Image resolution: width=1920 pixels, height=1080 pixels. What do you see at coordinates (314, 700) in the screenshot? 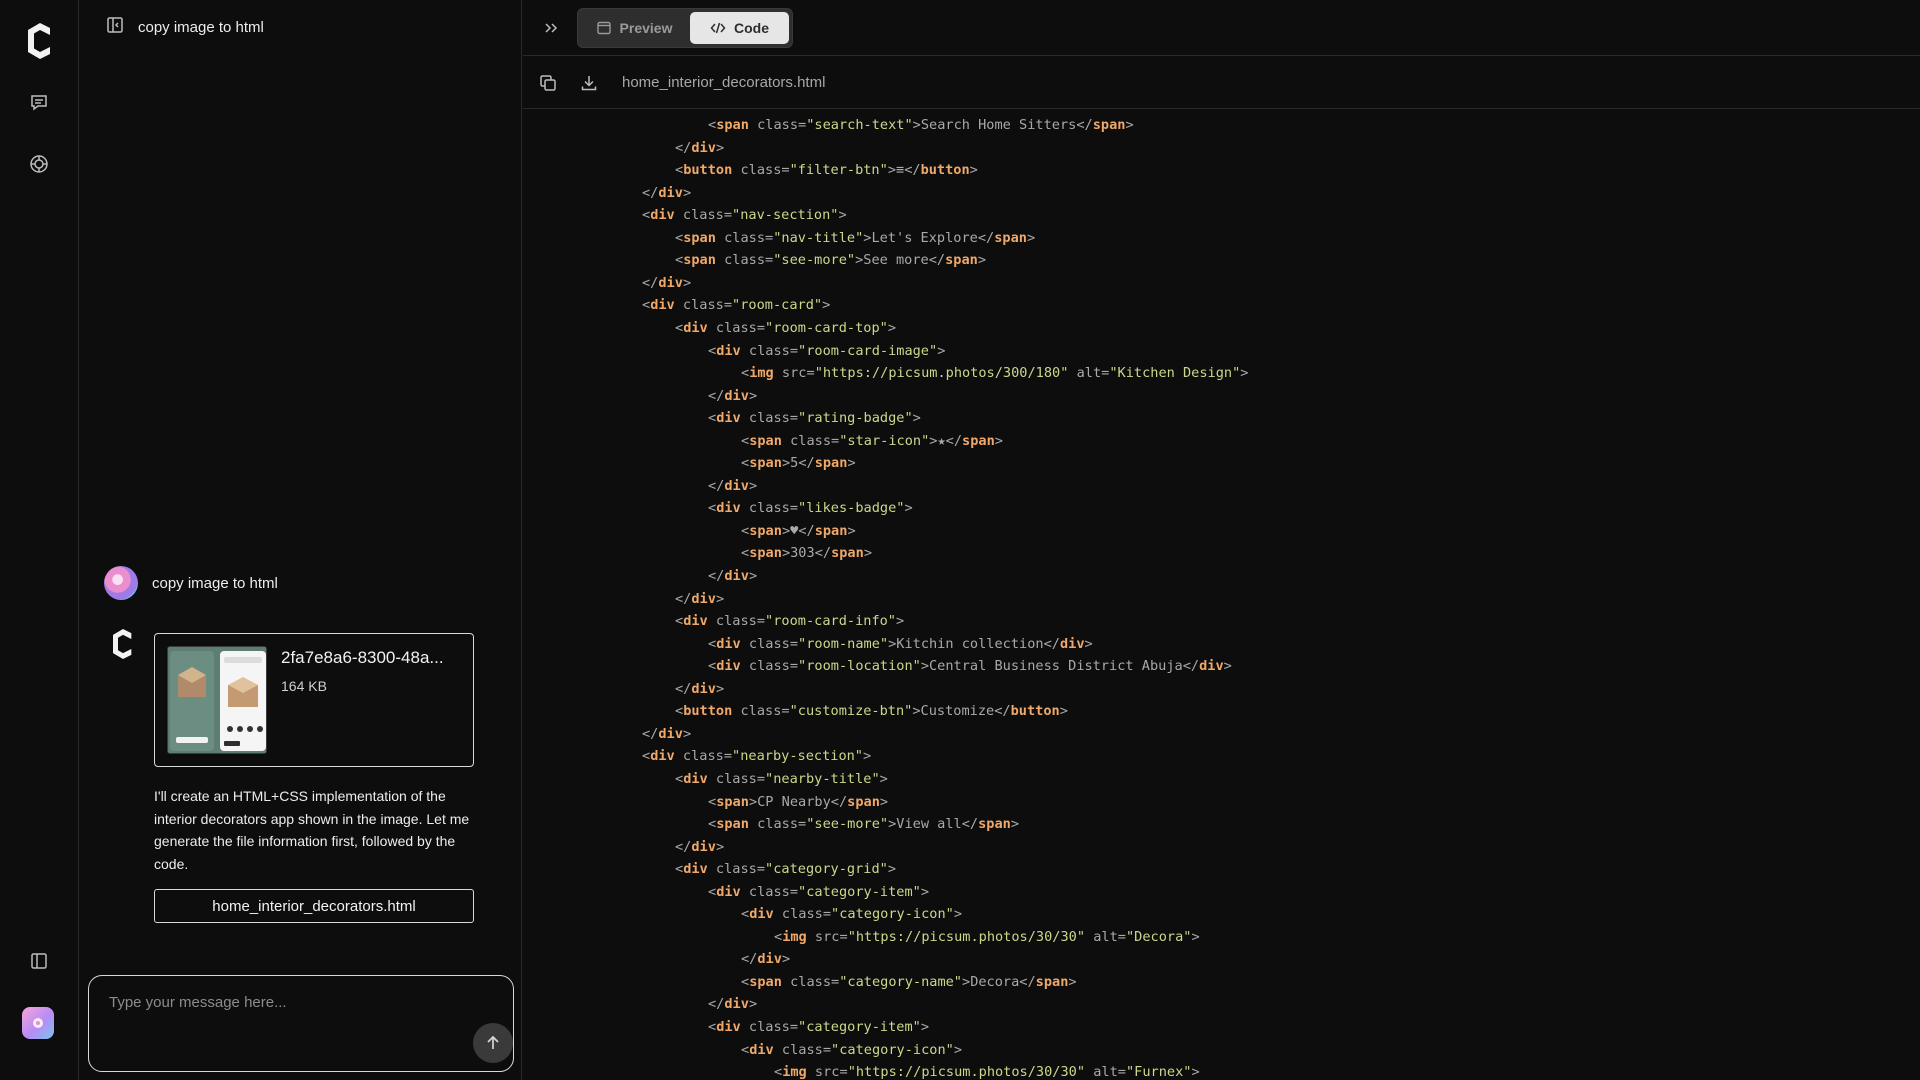
I see `attachment-card: 2fa7e8a6-8300-48a... 164 KB` at bounding box center [314, 700].